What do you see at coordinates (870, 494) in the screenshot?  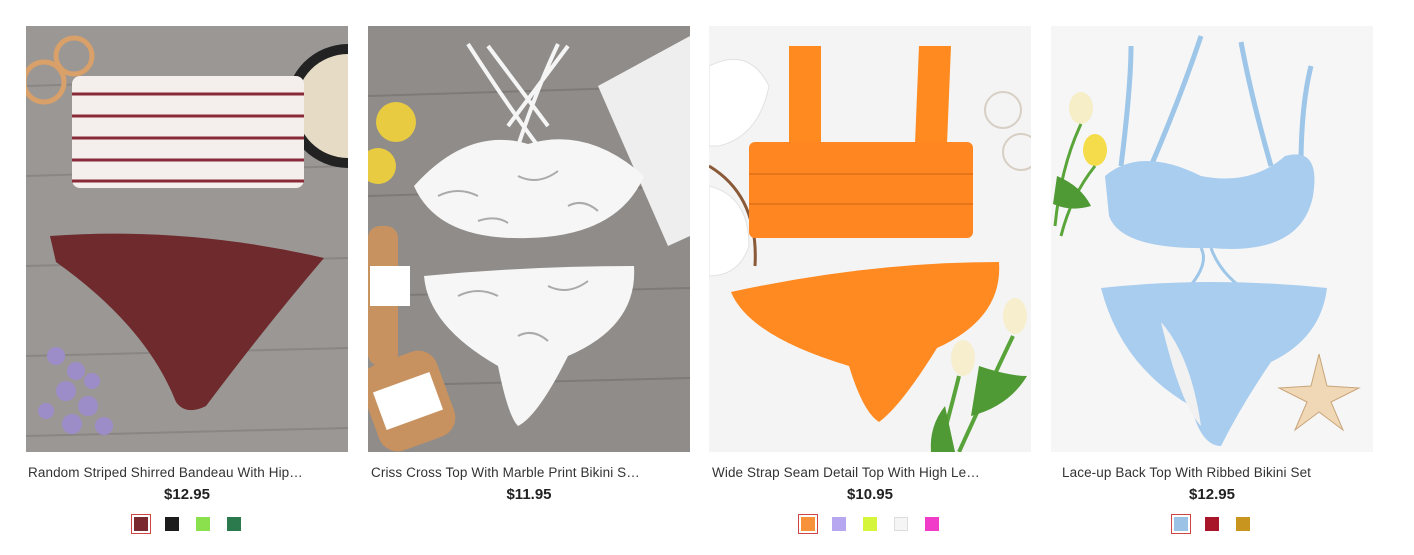 I see `product-price: $10.95` at bounding box center [870, 494].